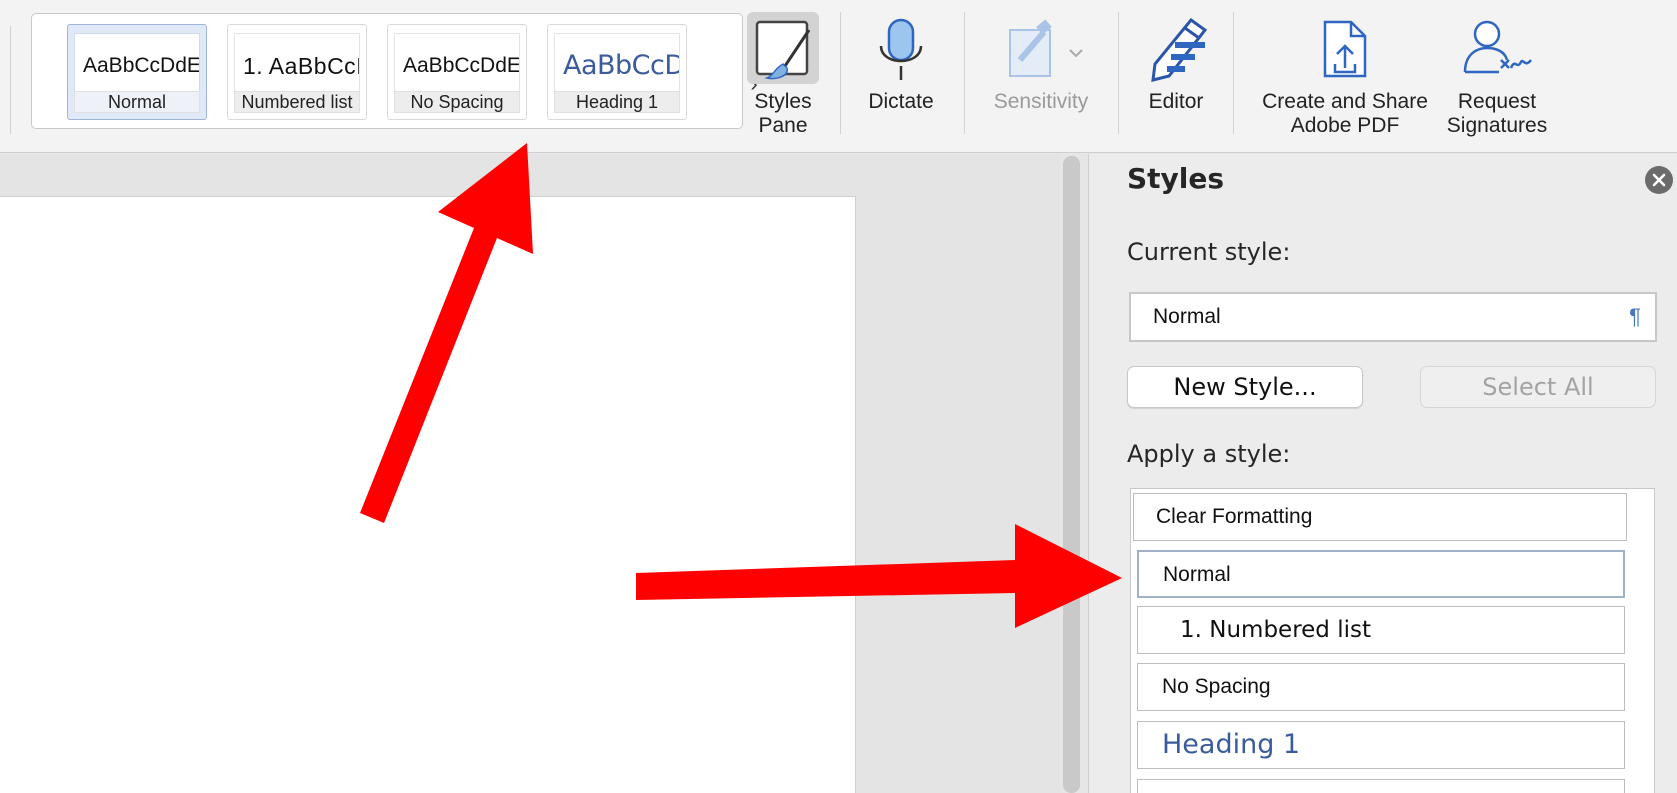  I want to click on styles-pane-label-line2: Pane, so click(783, 125).